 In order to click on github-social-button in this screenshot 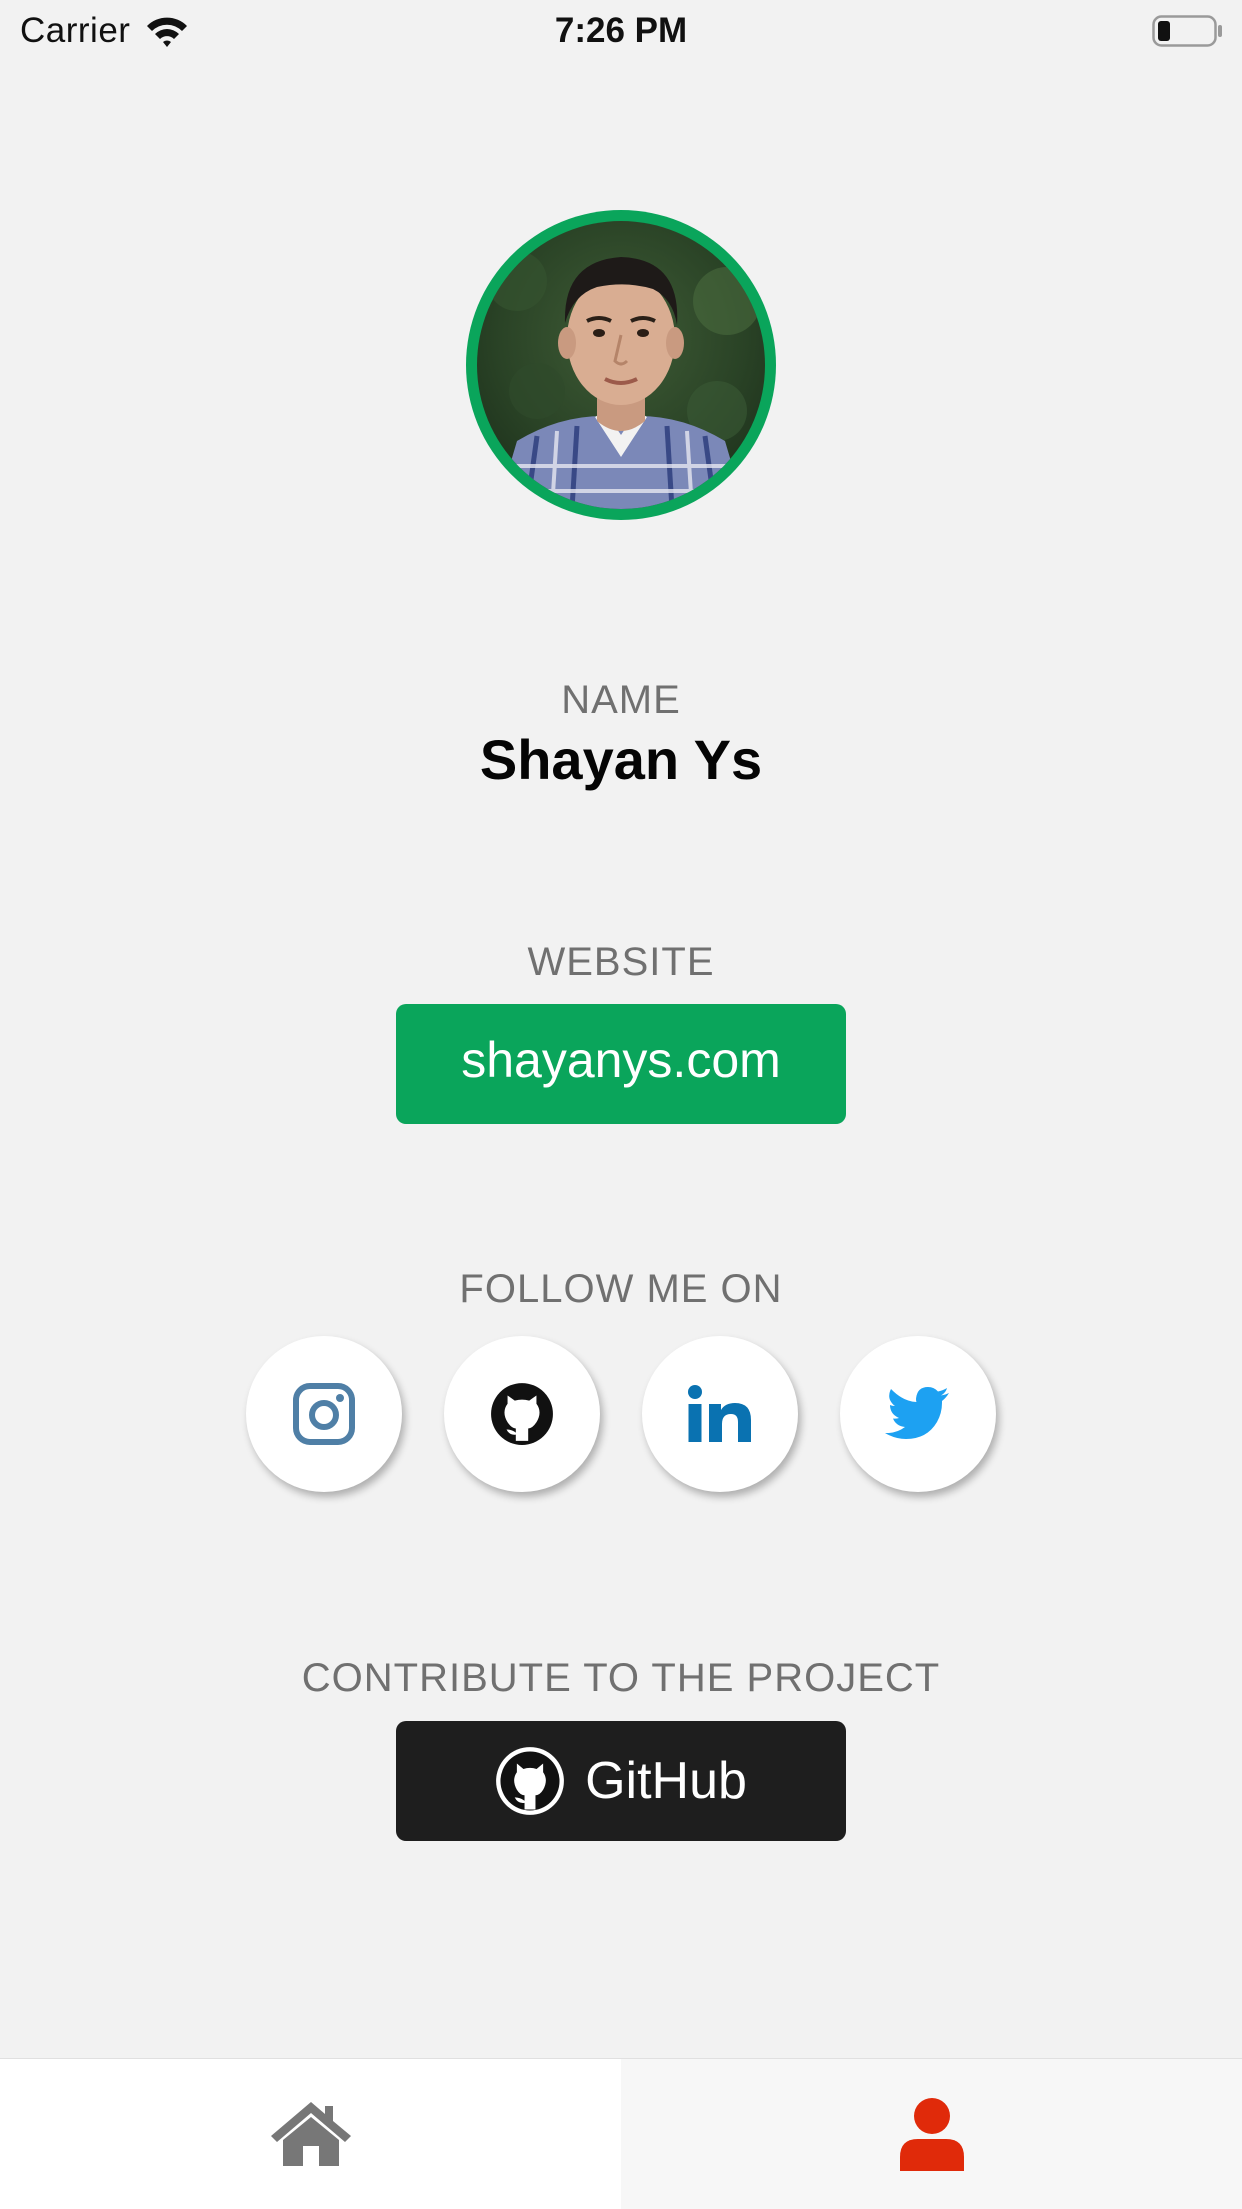, I will do `click(522, 1414)`.